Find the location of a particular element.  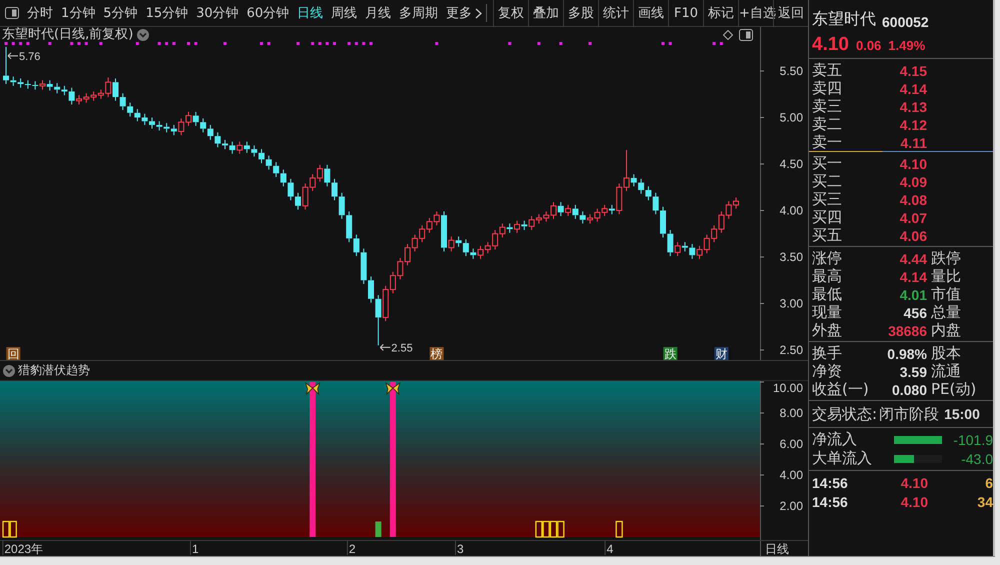

field-value: 4.13 is located at coordinates (913, 106).